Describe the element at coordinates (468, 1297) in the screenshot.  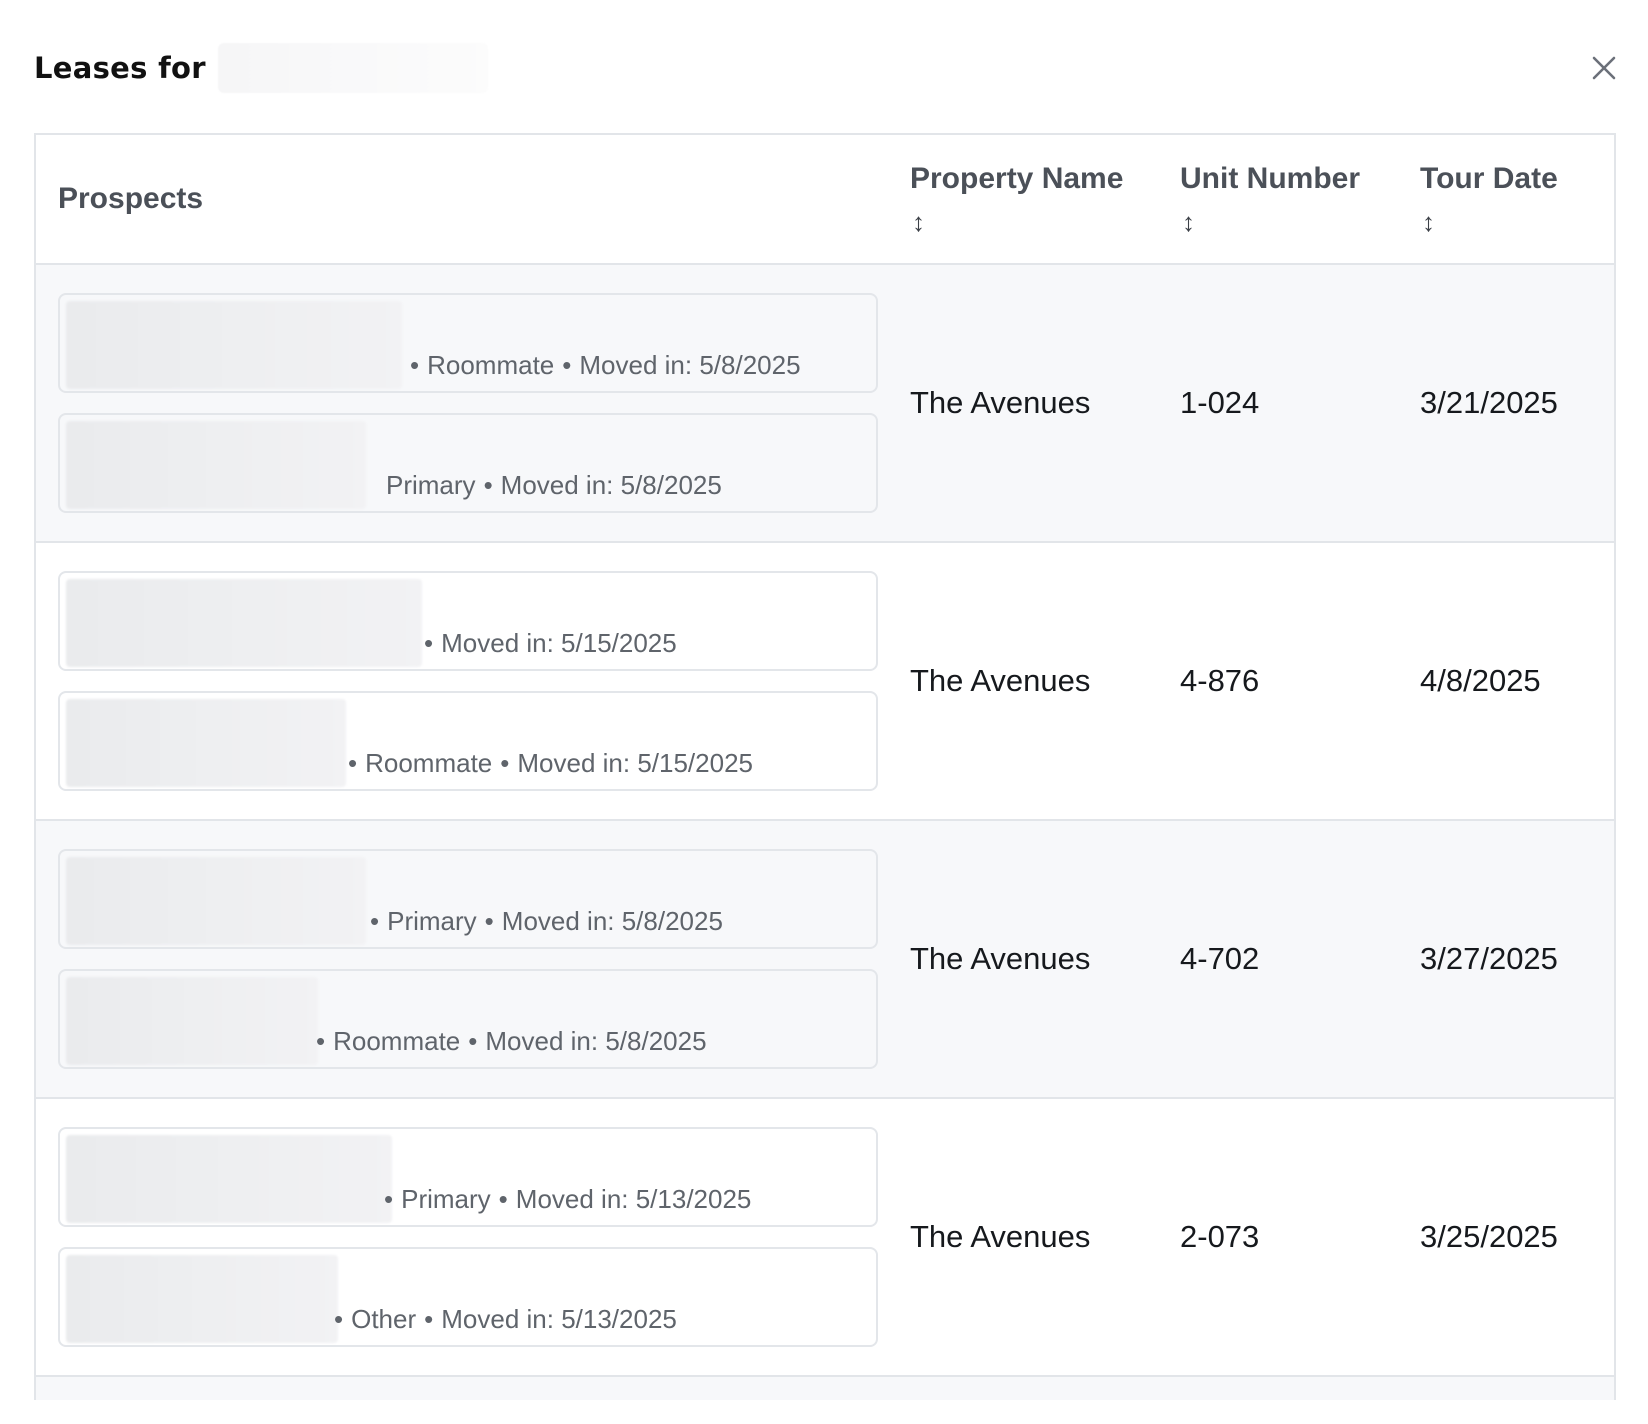
I see `prospect-card: • Other • Moved in: 5/13/2025` at that location.